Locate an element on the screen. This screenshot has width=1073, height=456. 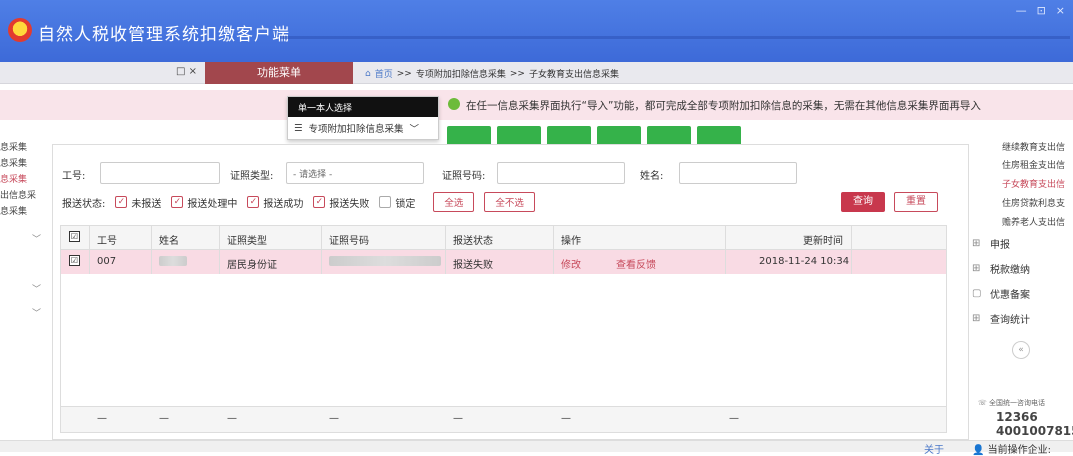
about-link: 关于 is located at coordinates (934, 448).